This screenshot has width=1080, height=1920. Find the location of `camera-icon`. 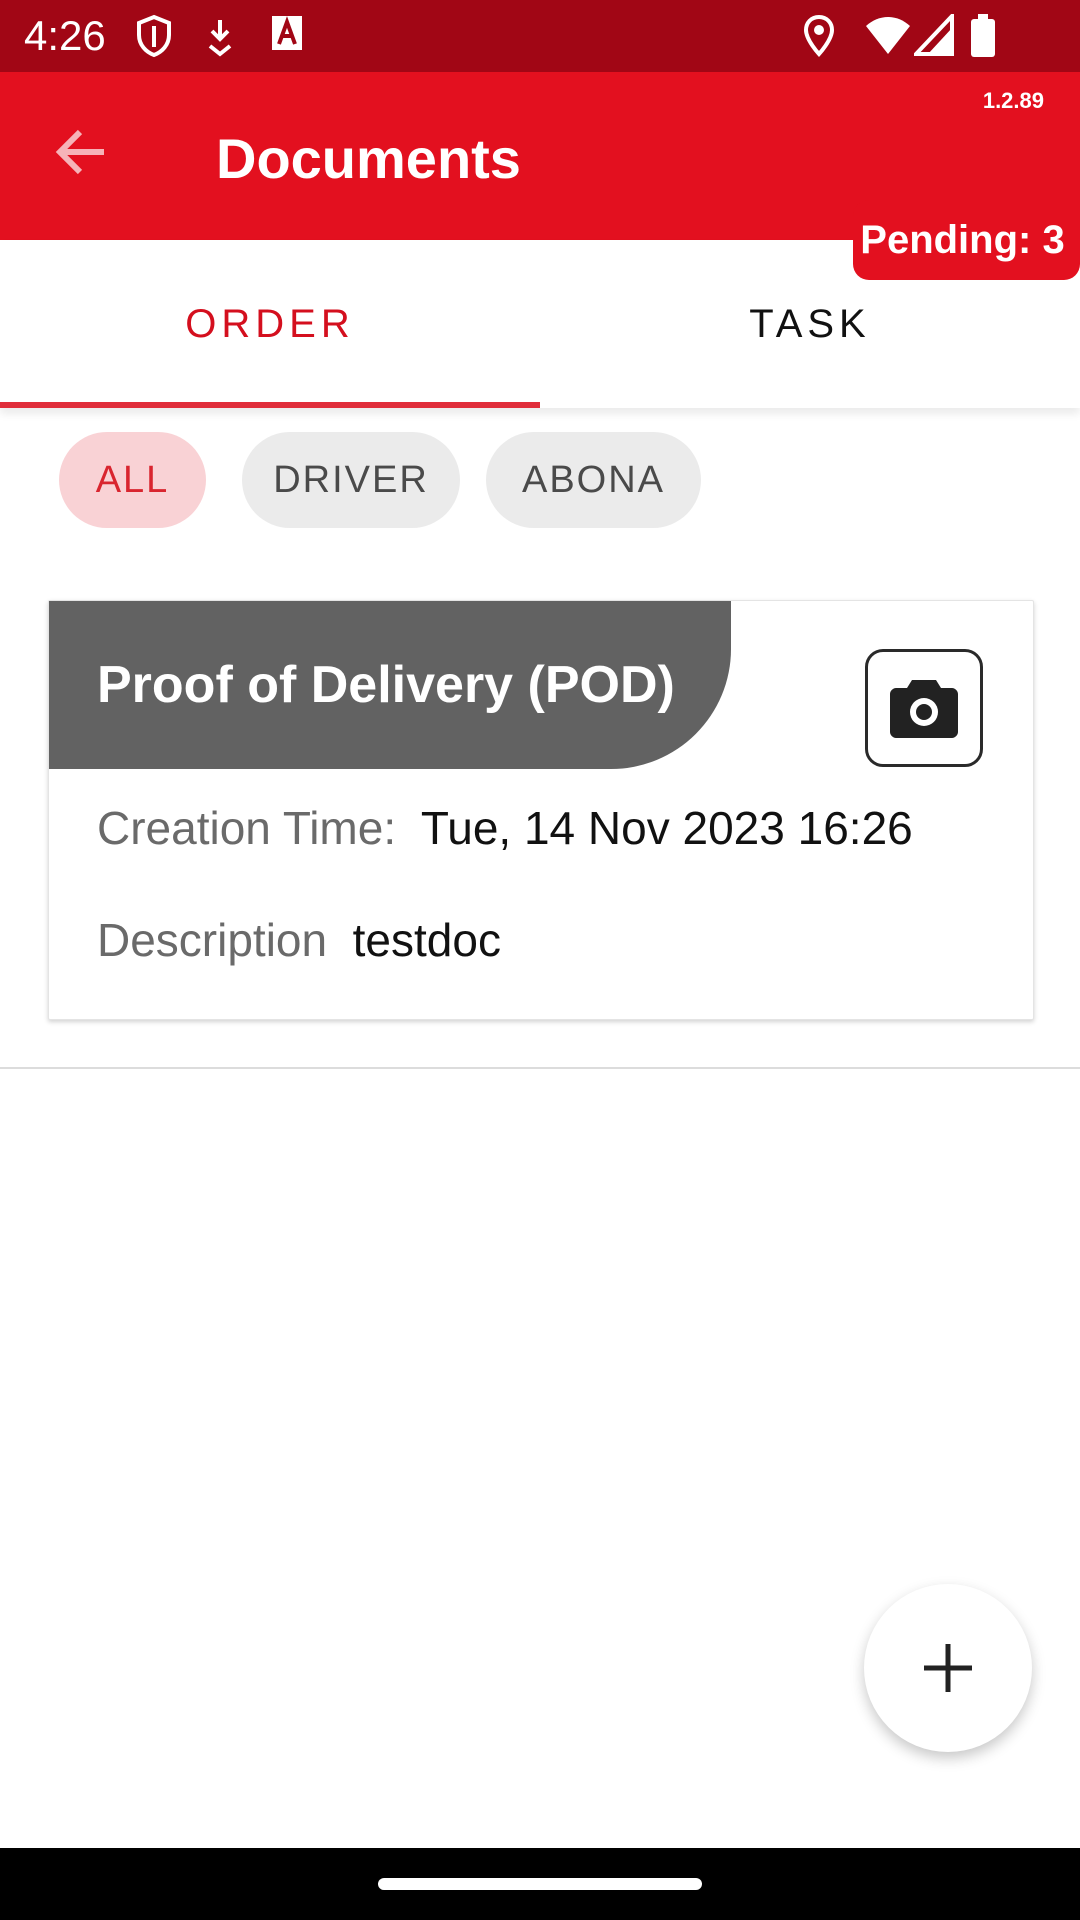

camera-icon is located at coordinates (924, 709).